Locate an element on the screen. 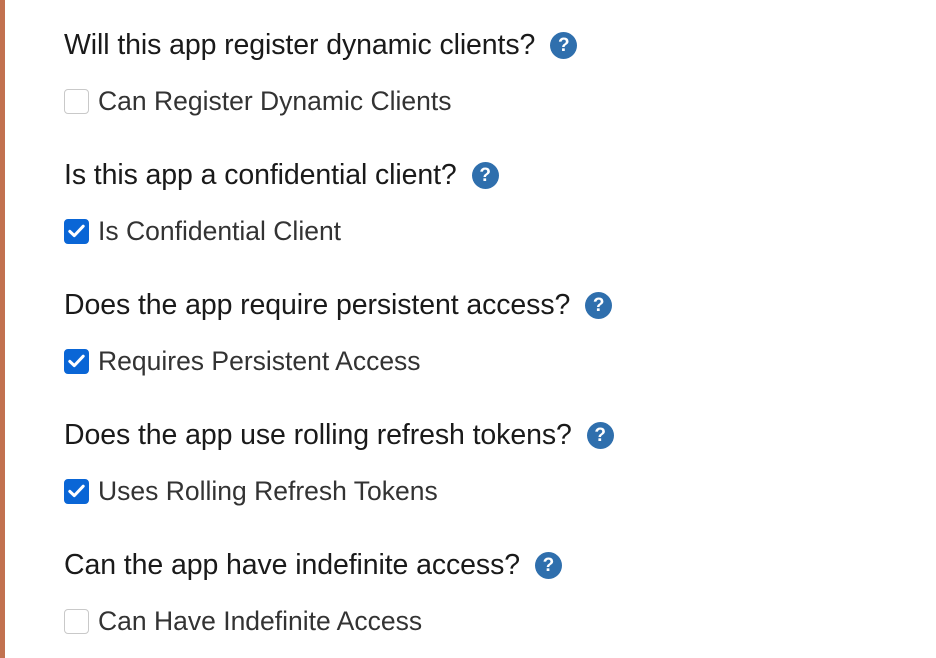 The image size is (936, 658). question-row: Is this app a confidential client? ? is located at coordinates (281, 175).